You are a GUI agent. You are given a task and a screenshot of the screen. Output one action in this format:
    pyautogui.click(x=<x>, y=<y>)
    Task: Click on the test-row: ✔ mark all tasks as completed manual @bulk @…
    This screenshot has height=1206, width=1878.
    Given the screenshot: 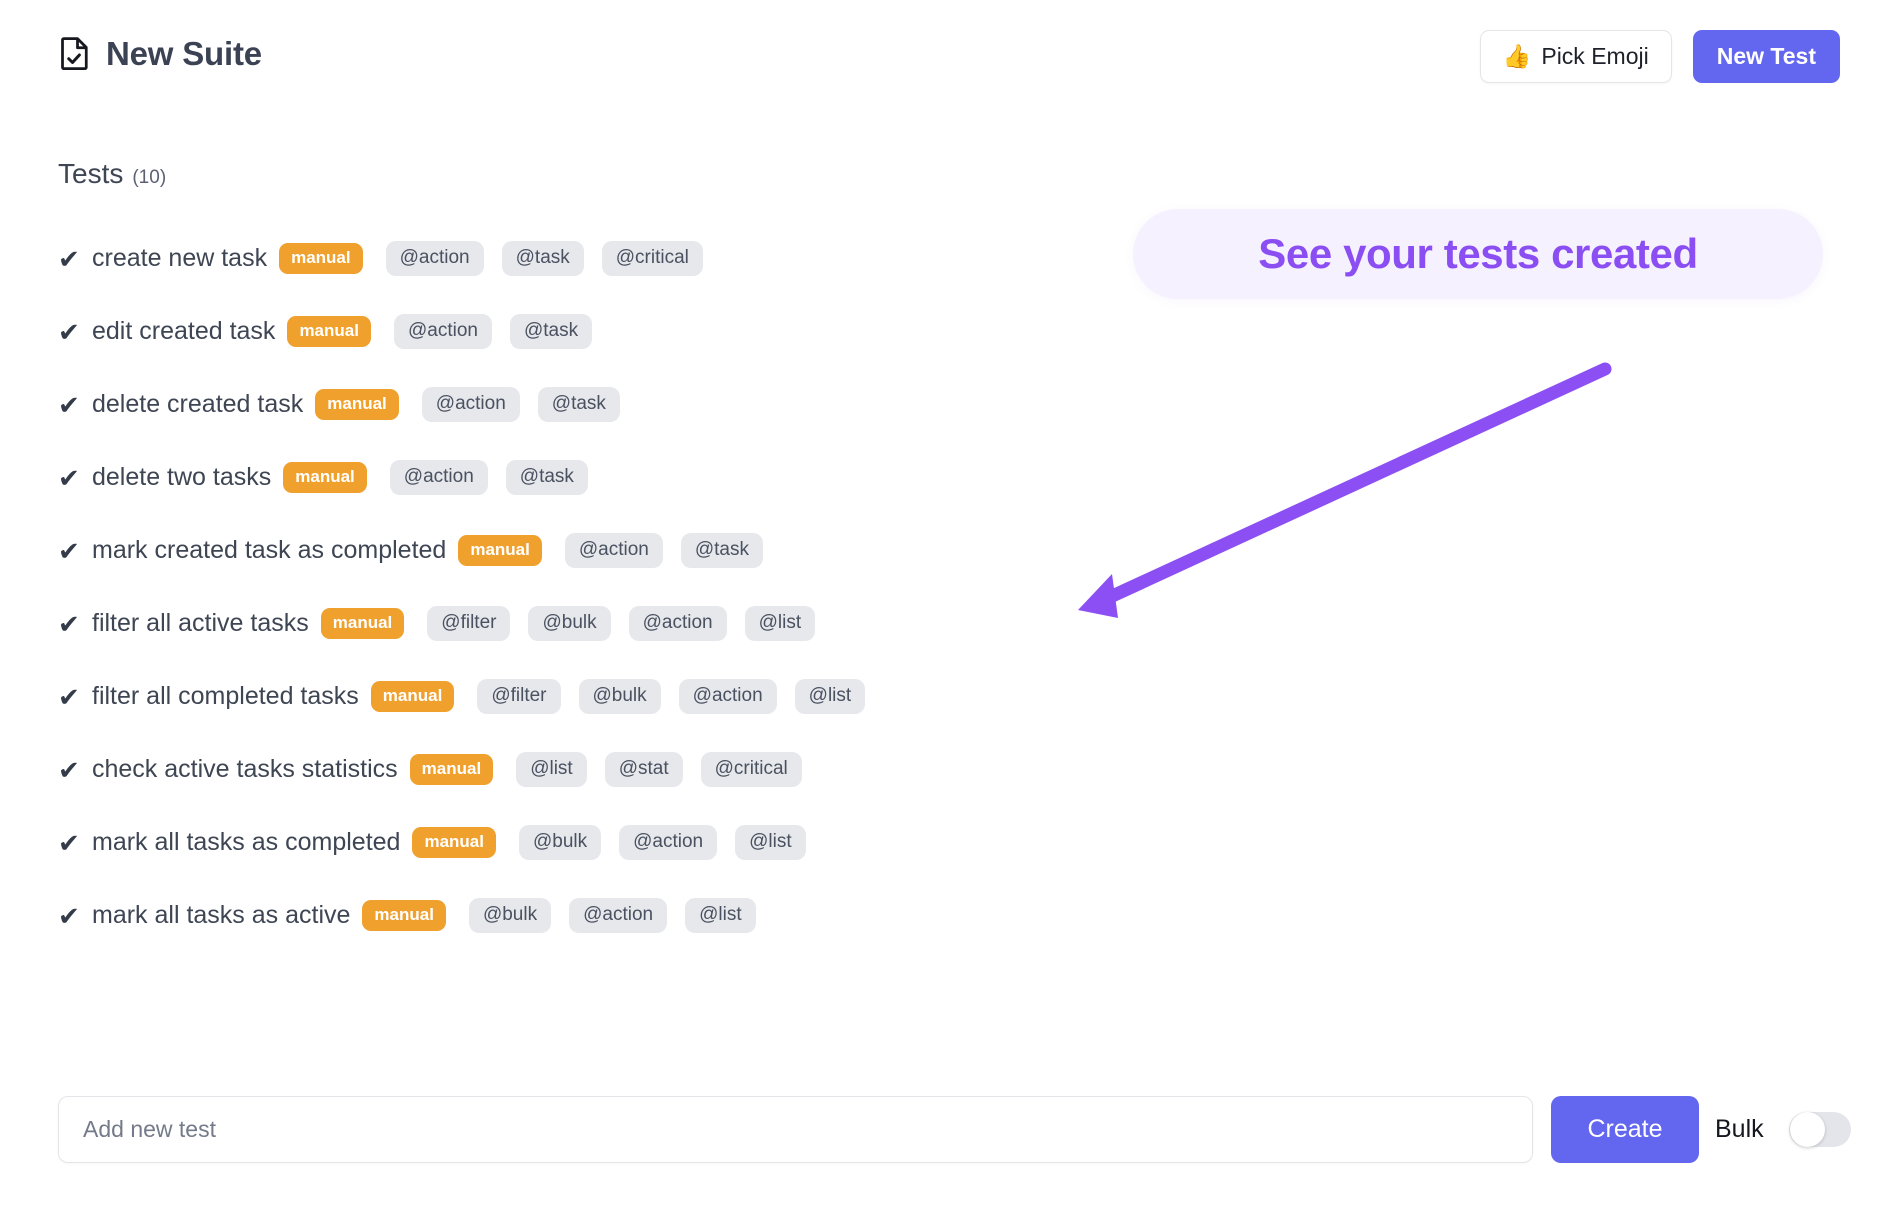 What is the action you would take?
    pyautogui.click(x=578, y=842)
    